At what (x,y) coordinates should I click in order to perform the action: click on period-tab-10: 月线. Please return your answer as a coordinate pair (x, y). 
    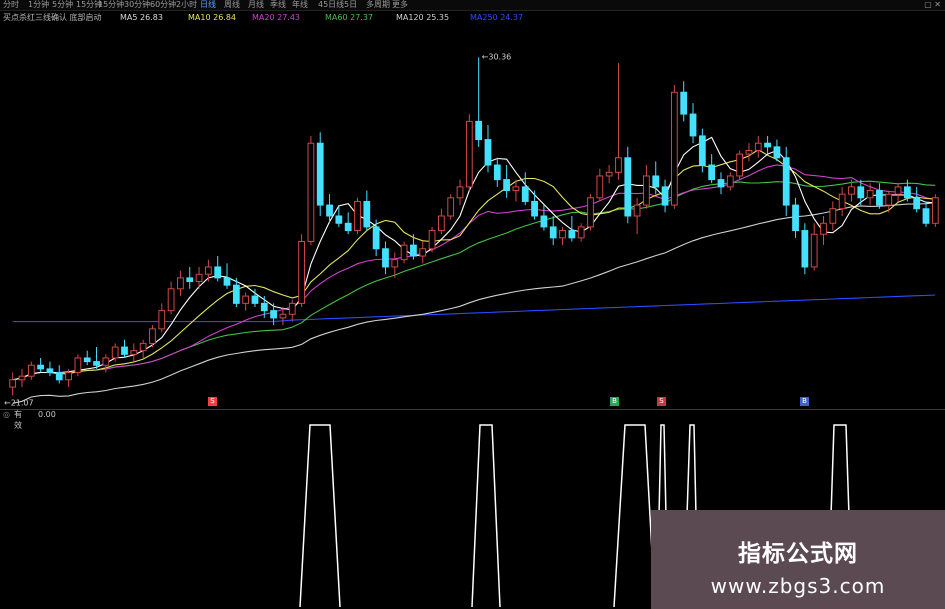
    Looking at the image, I should click on (256, 5).